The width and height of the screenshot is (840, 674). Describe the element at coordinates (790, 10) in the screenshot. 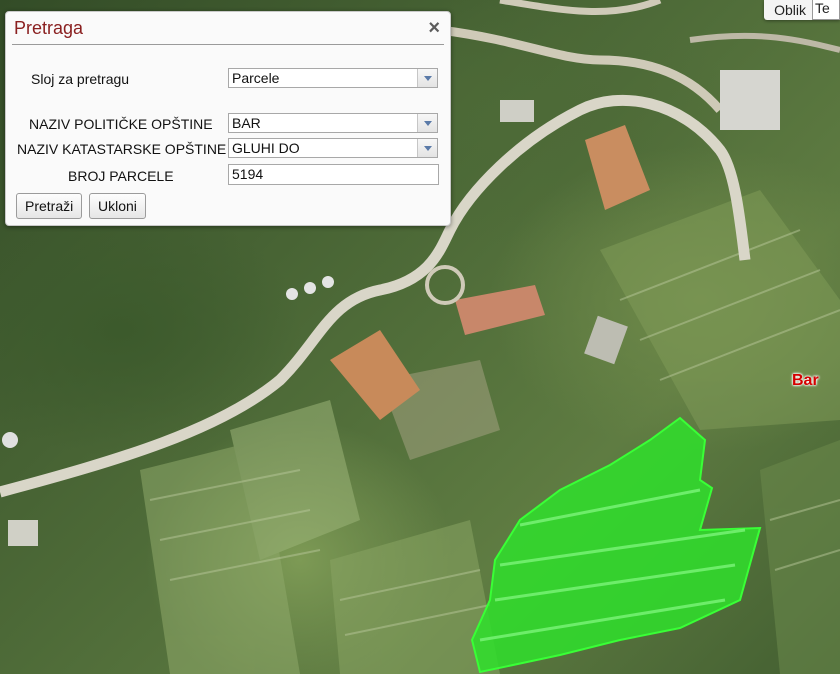

I see `shape-label: Oblik` at that location.